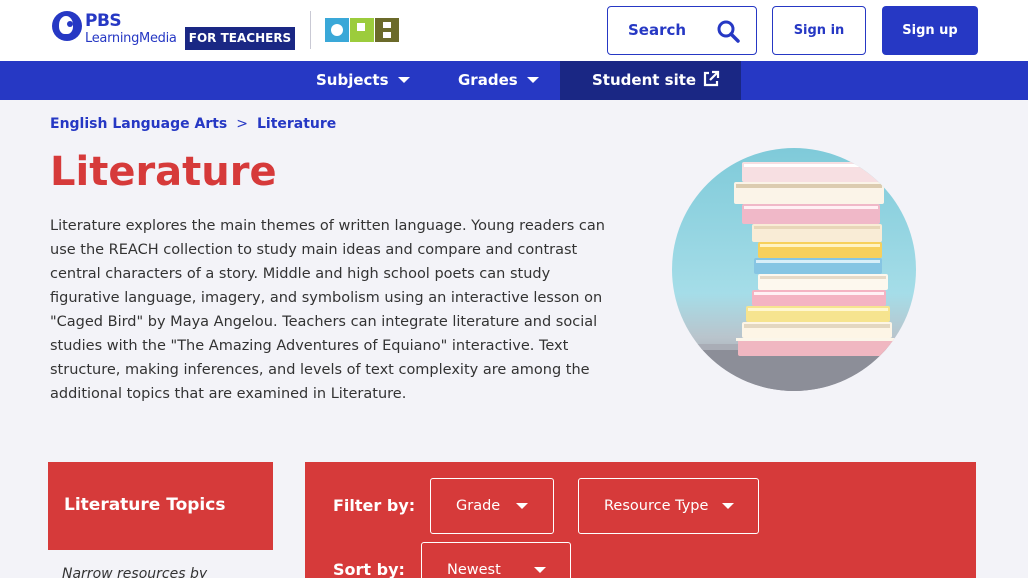 This screenshot has width=1028, height=578. What do you see at coordinates (644, 80) in the screenshot?
I see `nav-student-site-label: Student site` at bounding box center [644, 80].